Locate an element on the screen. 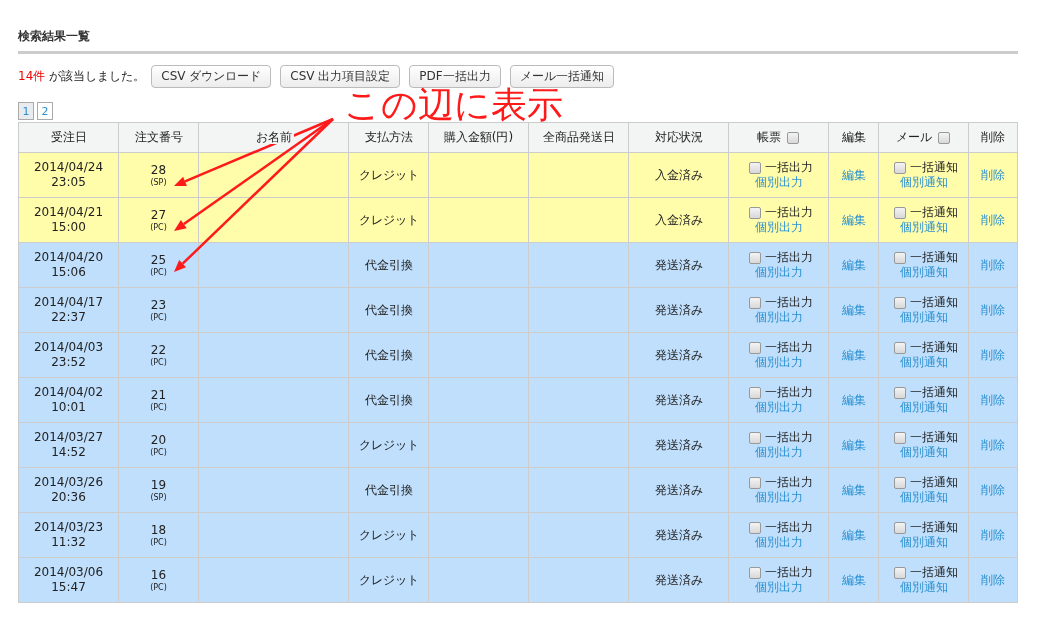 The width and height of the screenshot is (1041, 627). result-text: が該当しました。 is located at coordinates (97, 76).